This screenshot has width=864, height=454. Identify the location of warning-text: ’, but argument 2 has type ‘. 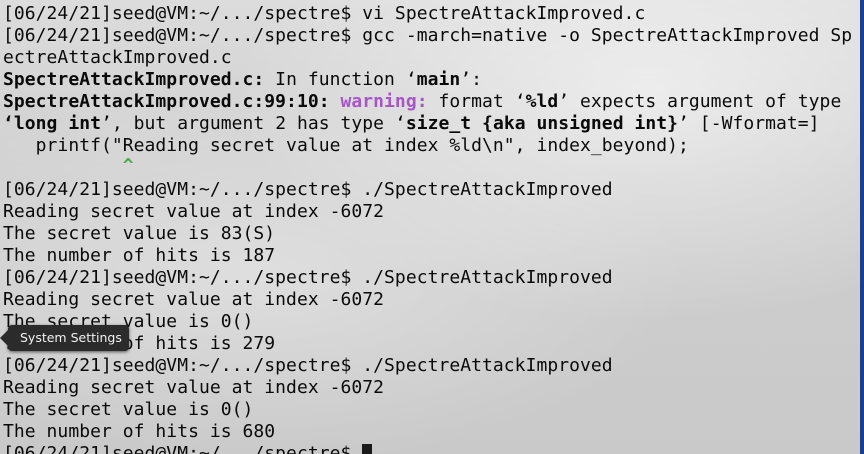
(253, 123).